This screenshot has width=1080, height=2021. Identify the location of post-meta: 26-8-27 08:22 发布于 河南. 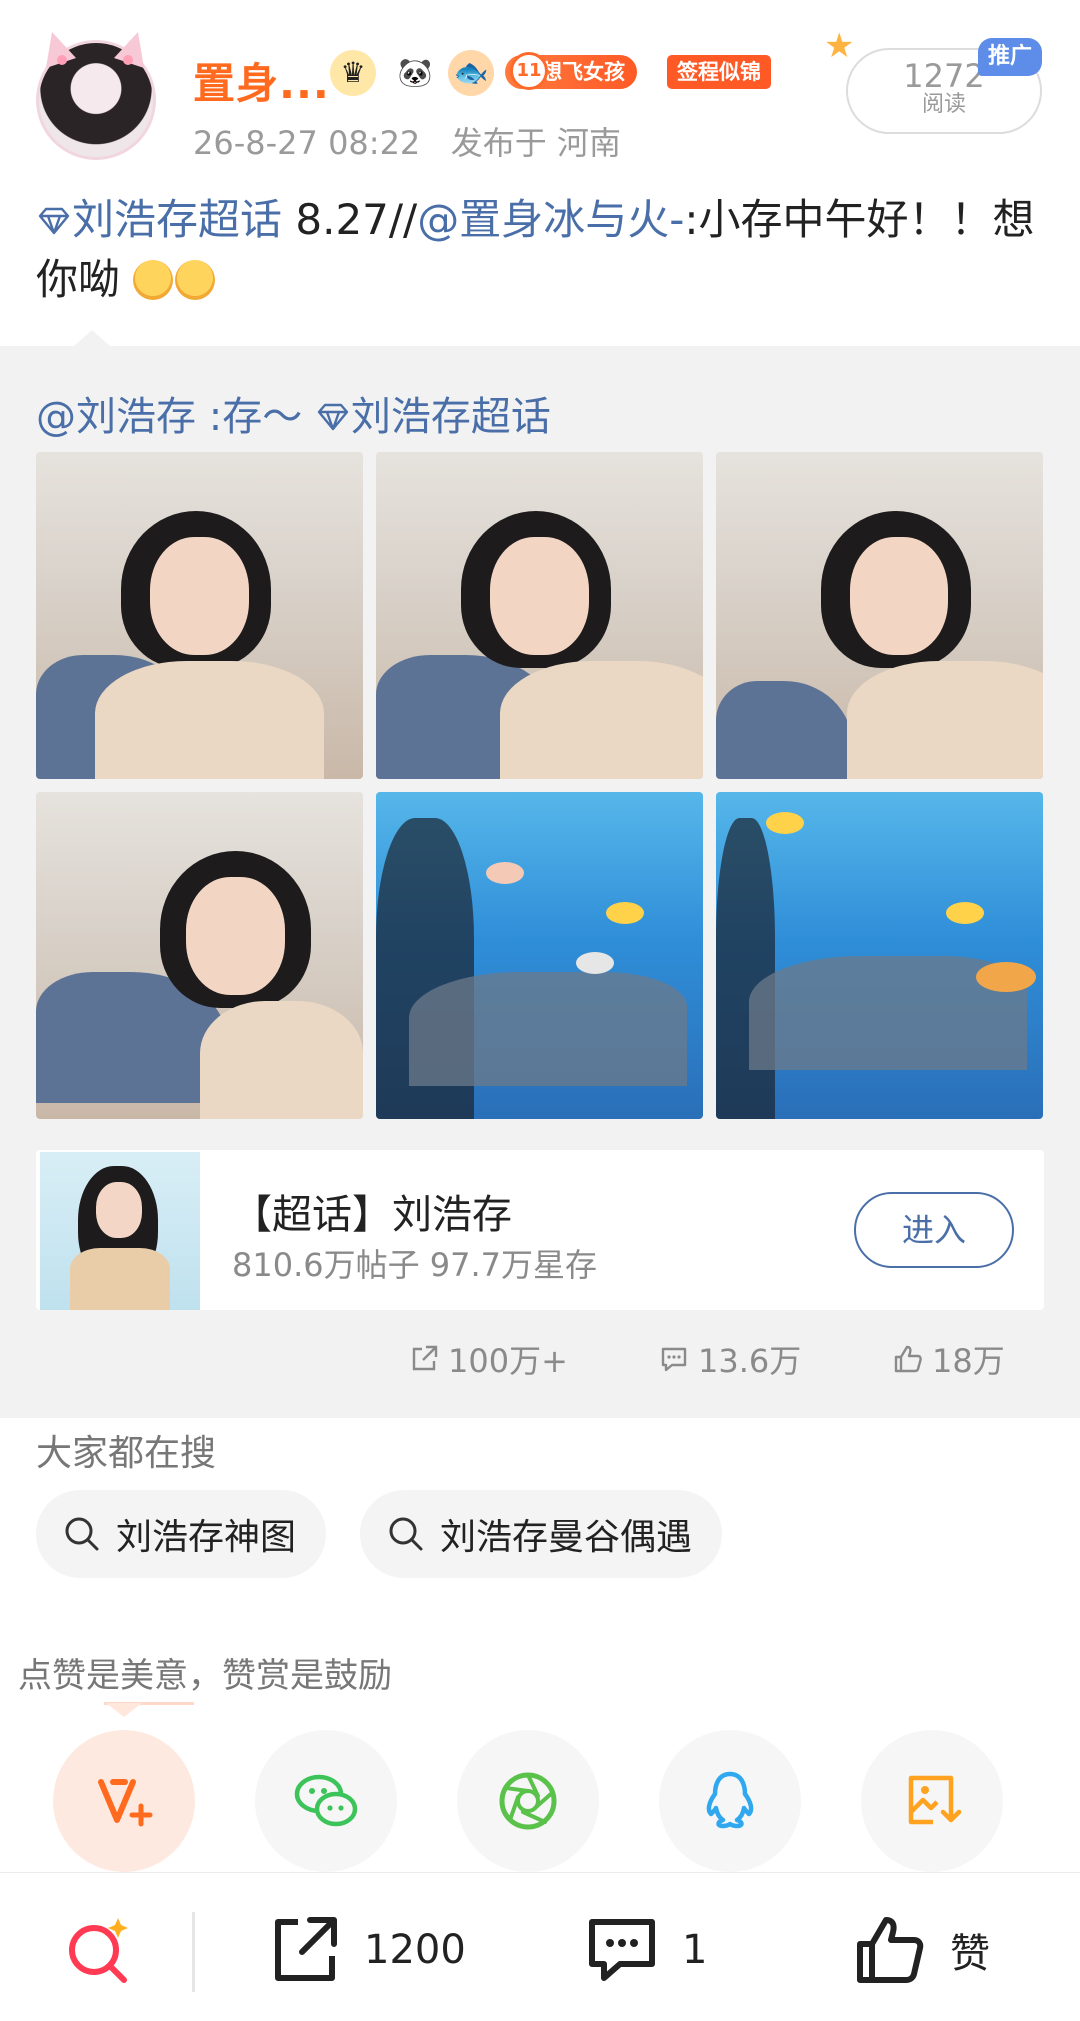
(407, 141).